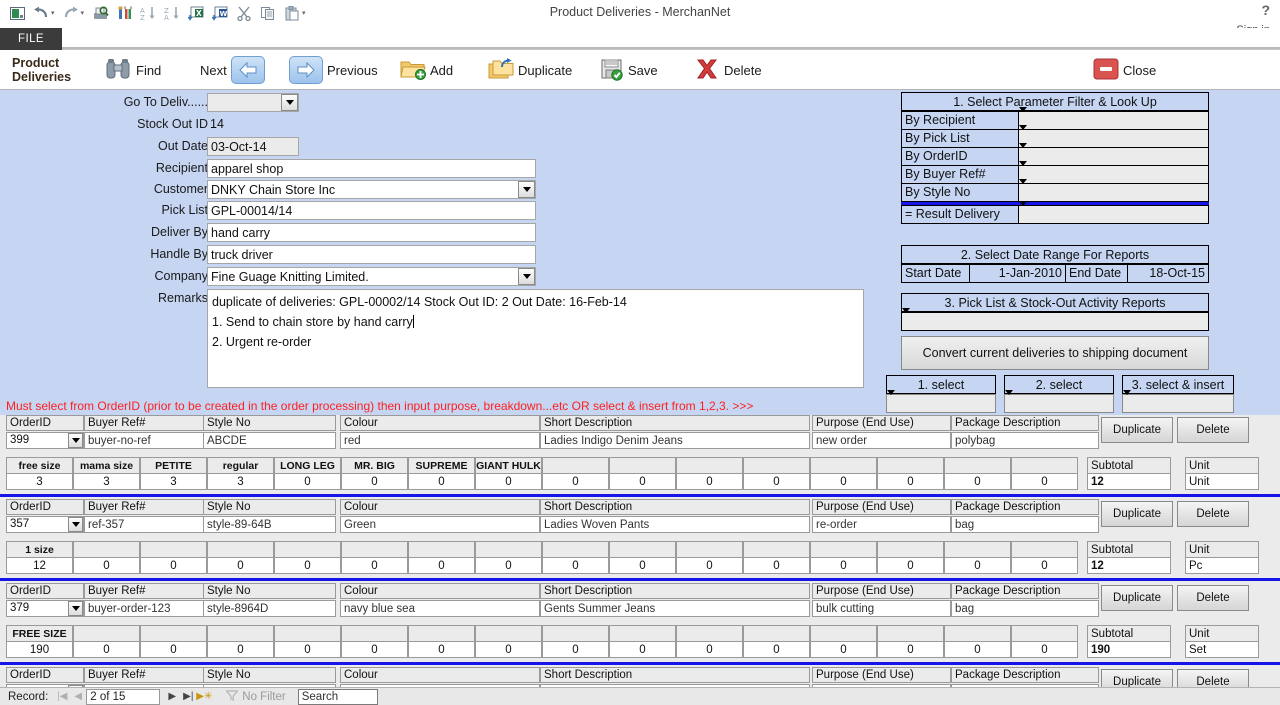 The height and width of the screenshot is (705, 1280). I want to click on close-button: Close, so click(1124, 70).